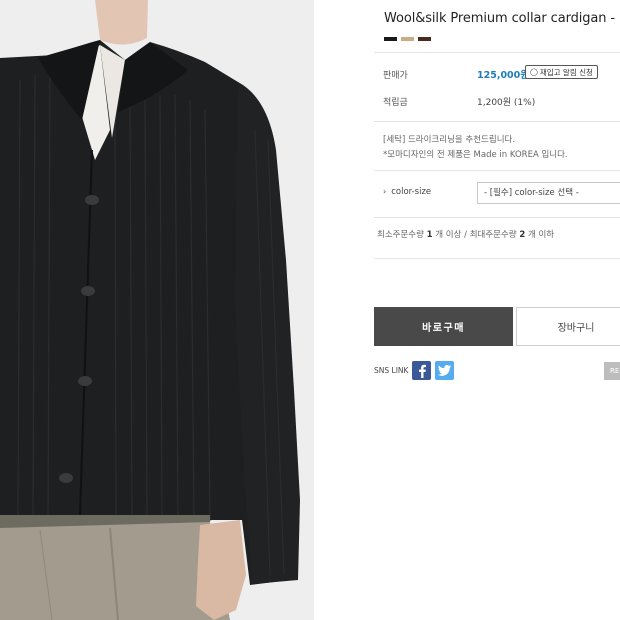 This screenshot has width=620, height=620. Describe the element at coordinates (449, 140) in the screenshot. I see `care-note: [세탁] 드라이크리닝을 추천드립니다.` at that location.